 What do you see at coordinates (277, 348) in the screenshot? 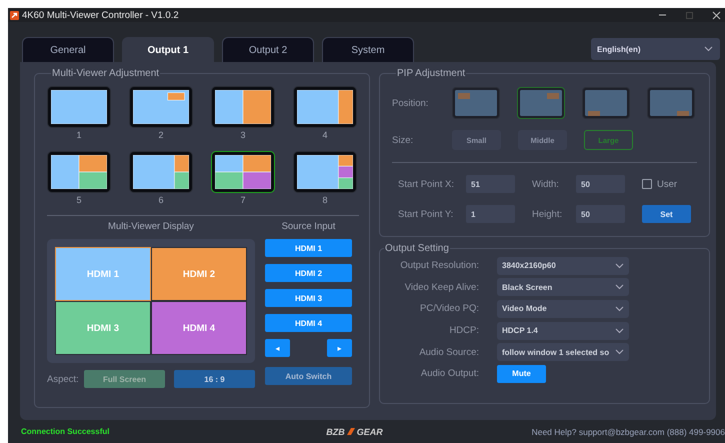
I see `previous-button: ◂` at bounding box center [277, 348].